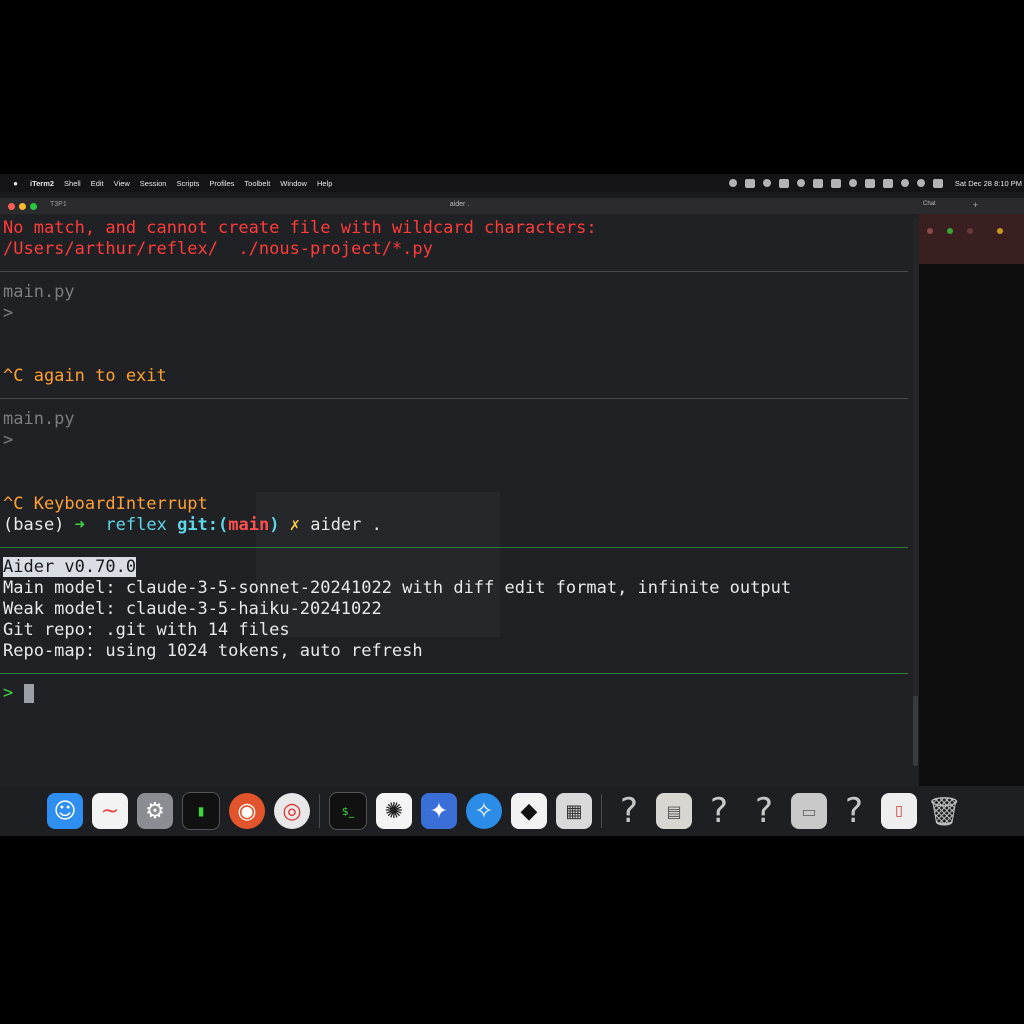 This screenshot has width=1024, height=1024. I want to click on text-cursor, so click(28, 693).